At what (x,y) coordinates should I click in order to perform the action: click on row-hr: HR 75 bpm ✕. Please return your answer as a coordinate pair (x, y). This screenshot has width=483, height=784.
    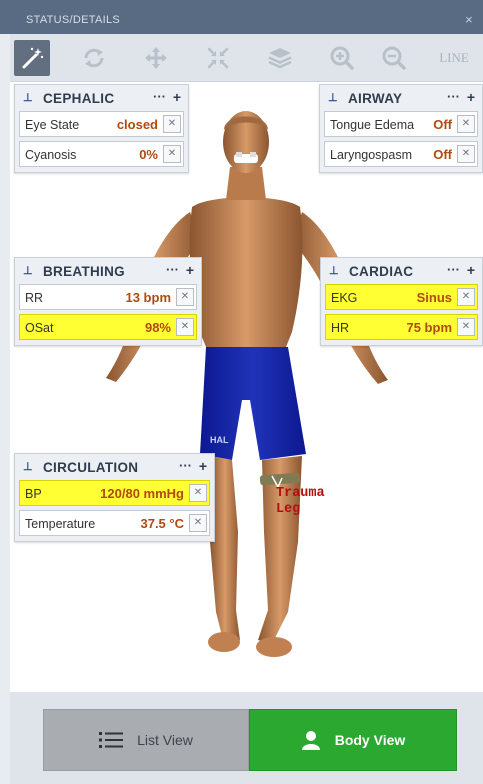
    Looking at the image, I should click on (401, 327).